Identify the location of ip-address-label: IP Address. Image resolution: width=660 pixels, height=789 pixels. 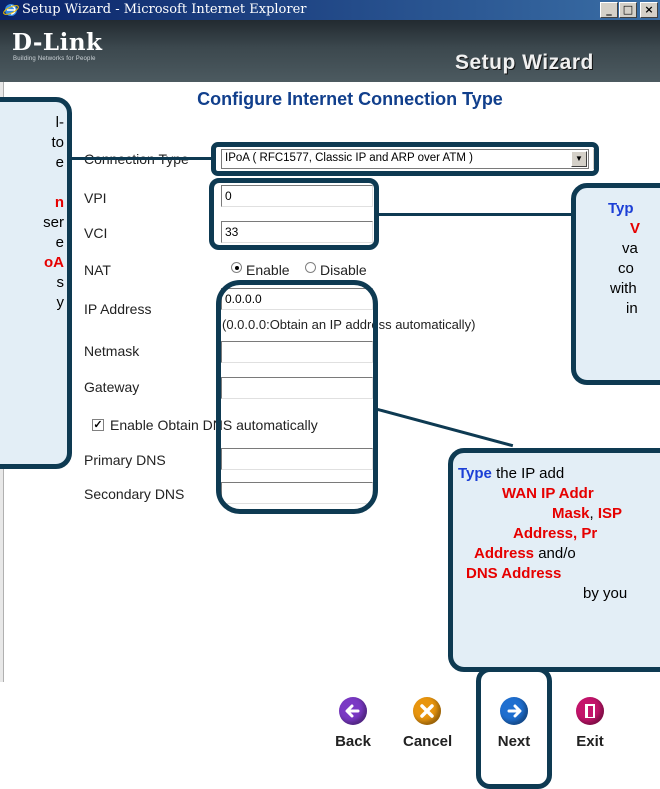
(118, 309).